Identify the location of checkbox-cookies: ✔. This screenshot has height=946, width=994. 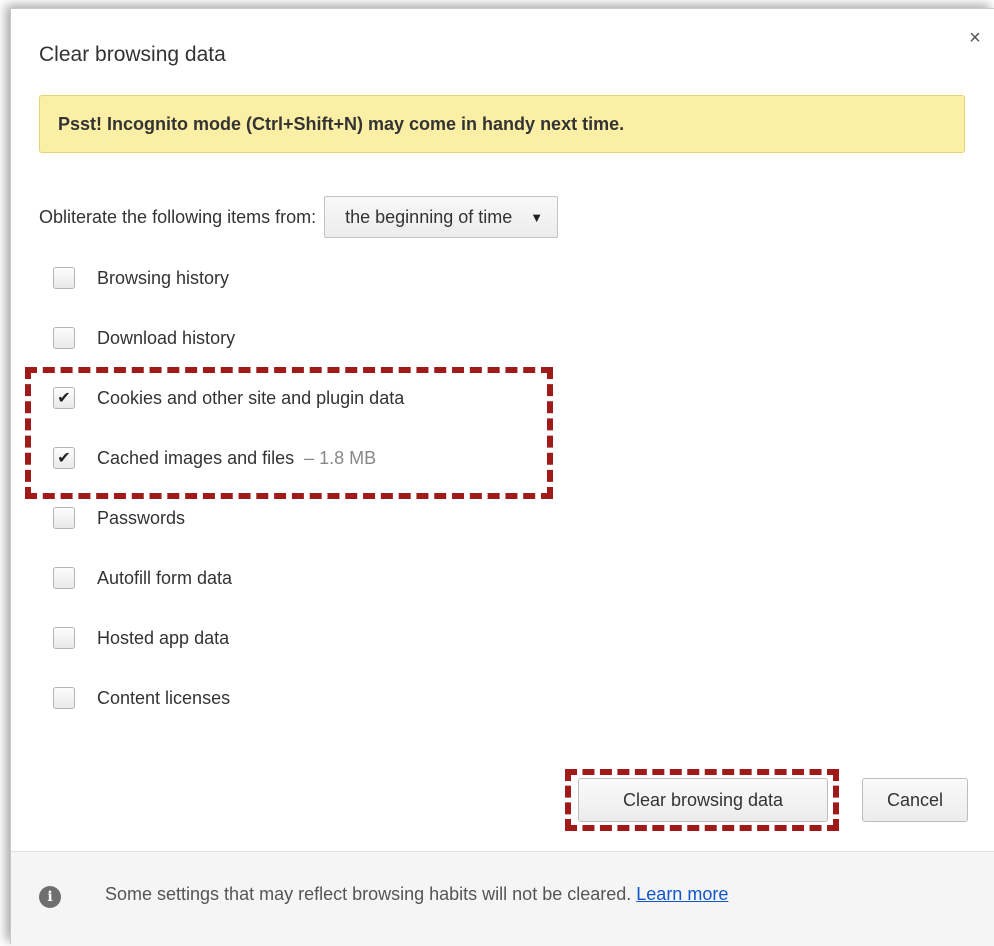
(64, 398).